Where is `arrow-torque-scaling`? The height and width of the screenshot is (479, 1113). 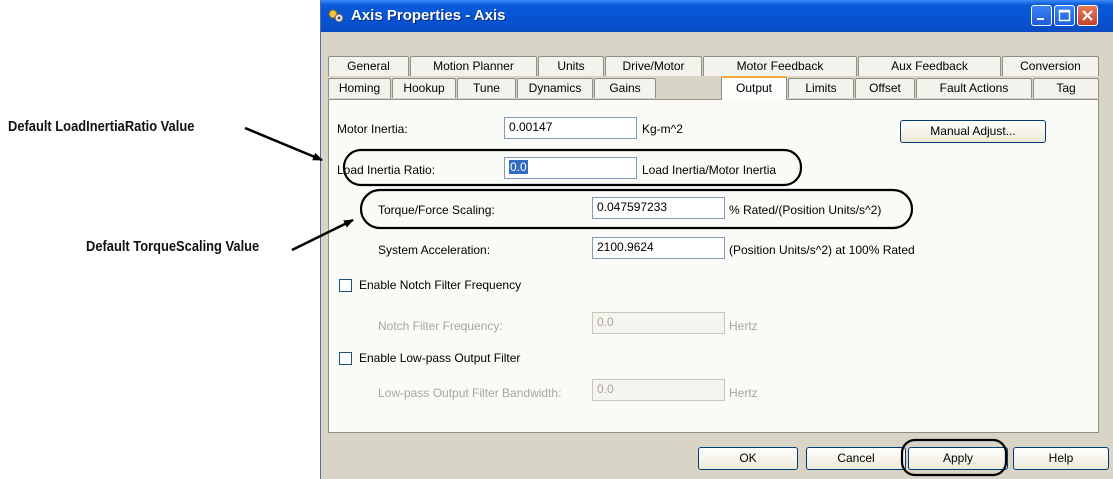
arrow-torque-scaling is located at coordinates (322, 235).